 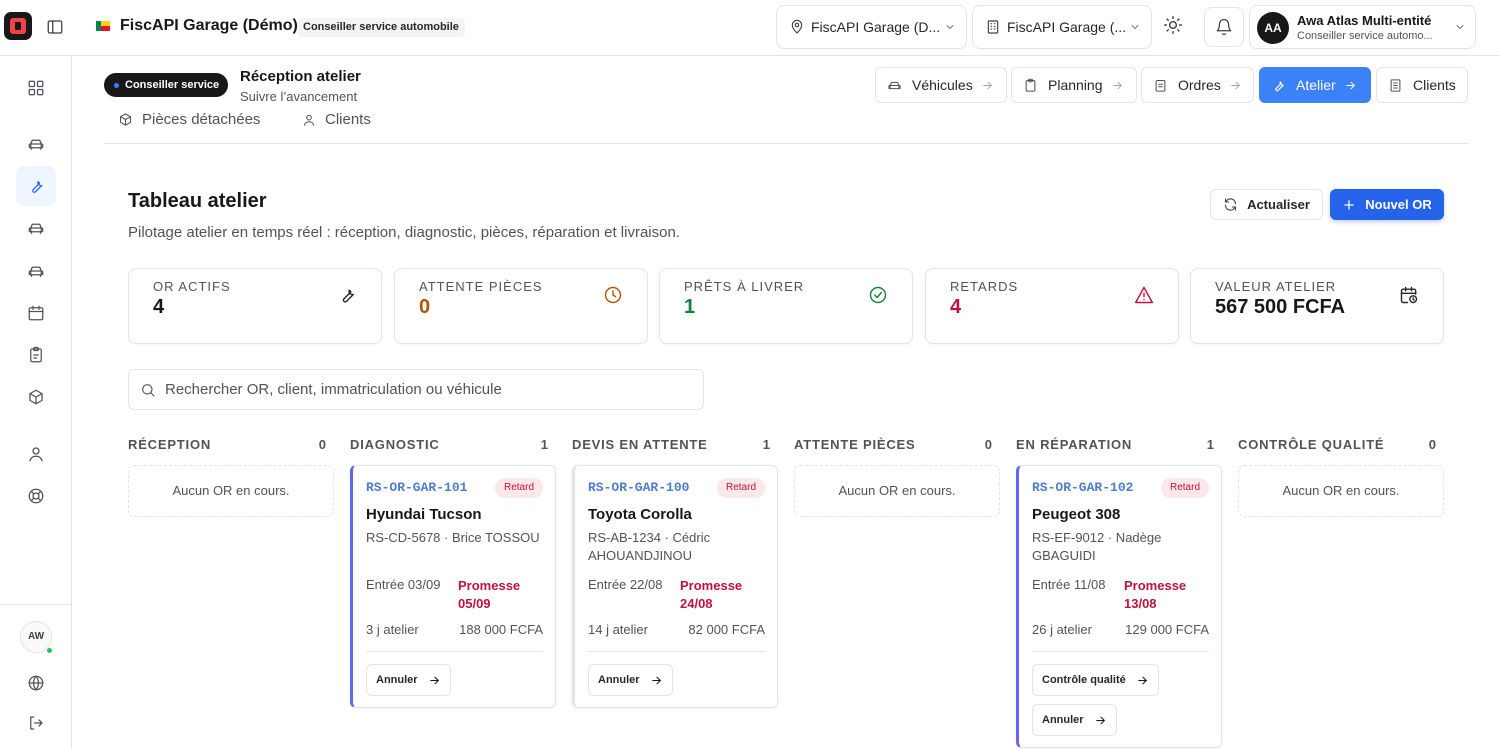 I want to click on subtab-clients: Clients, so click(x=336, y=119).